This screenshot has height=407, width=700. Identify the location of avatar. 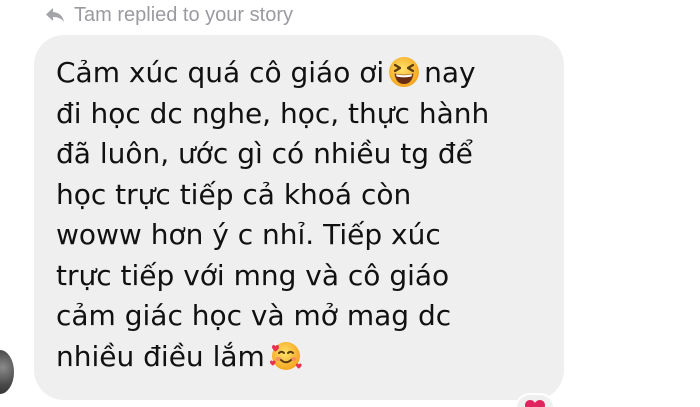
(7, 372).